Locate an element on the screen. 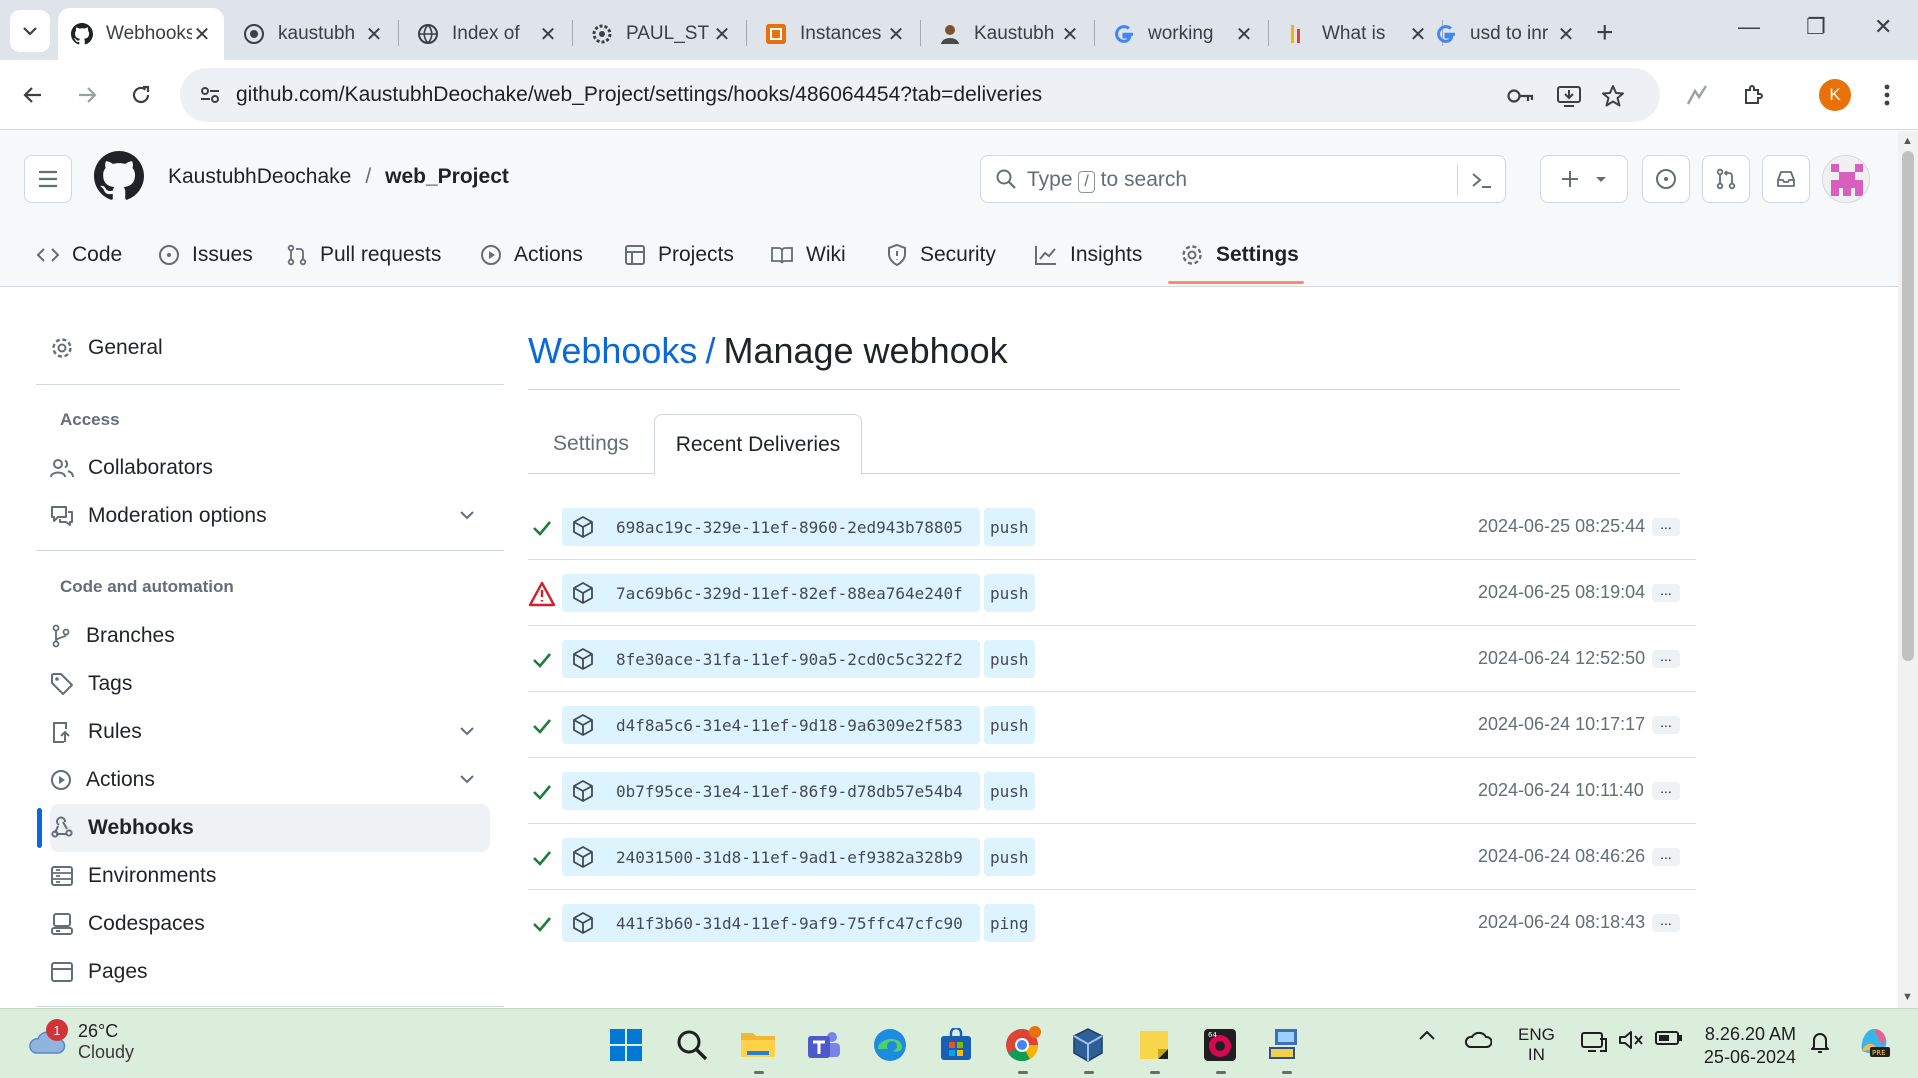  bookmark-star-icon is located at coordinates (1613, 96).